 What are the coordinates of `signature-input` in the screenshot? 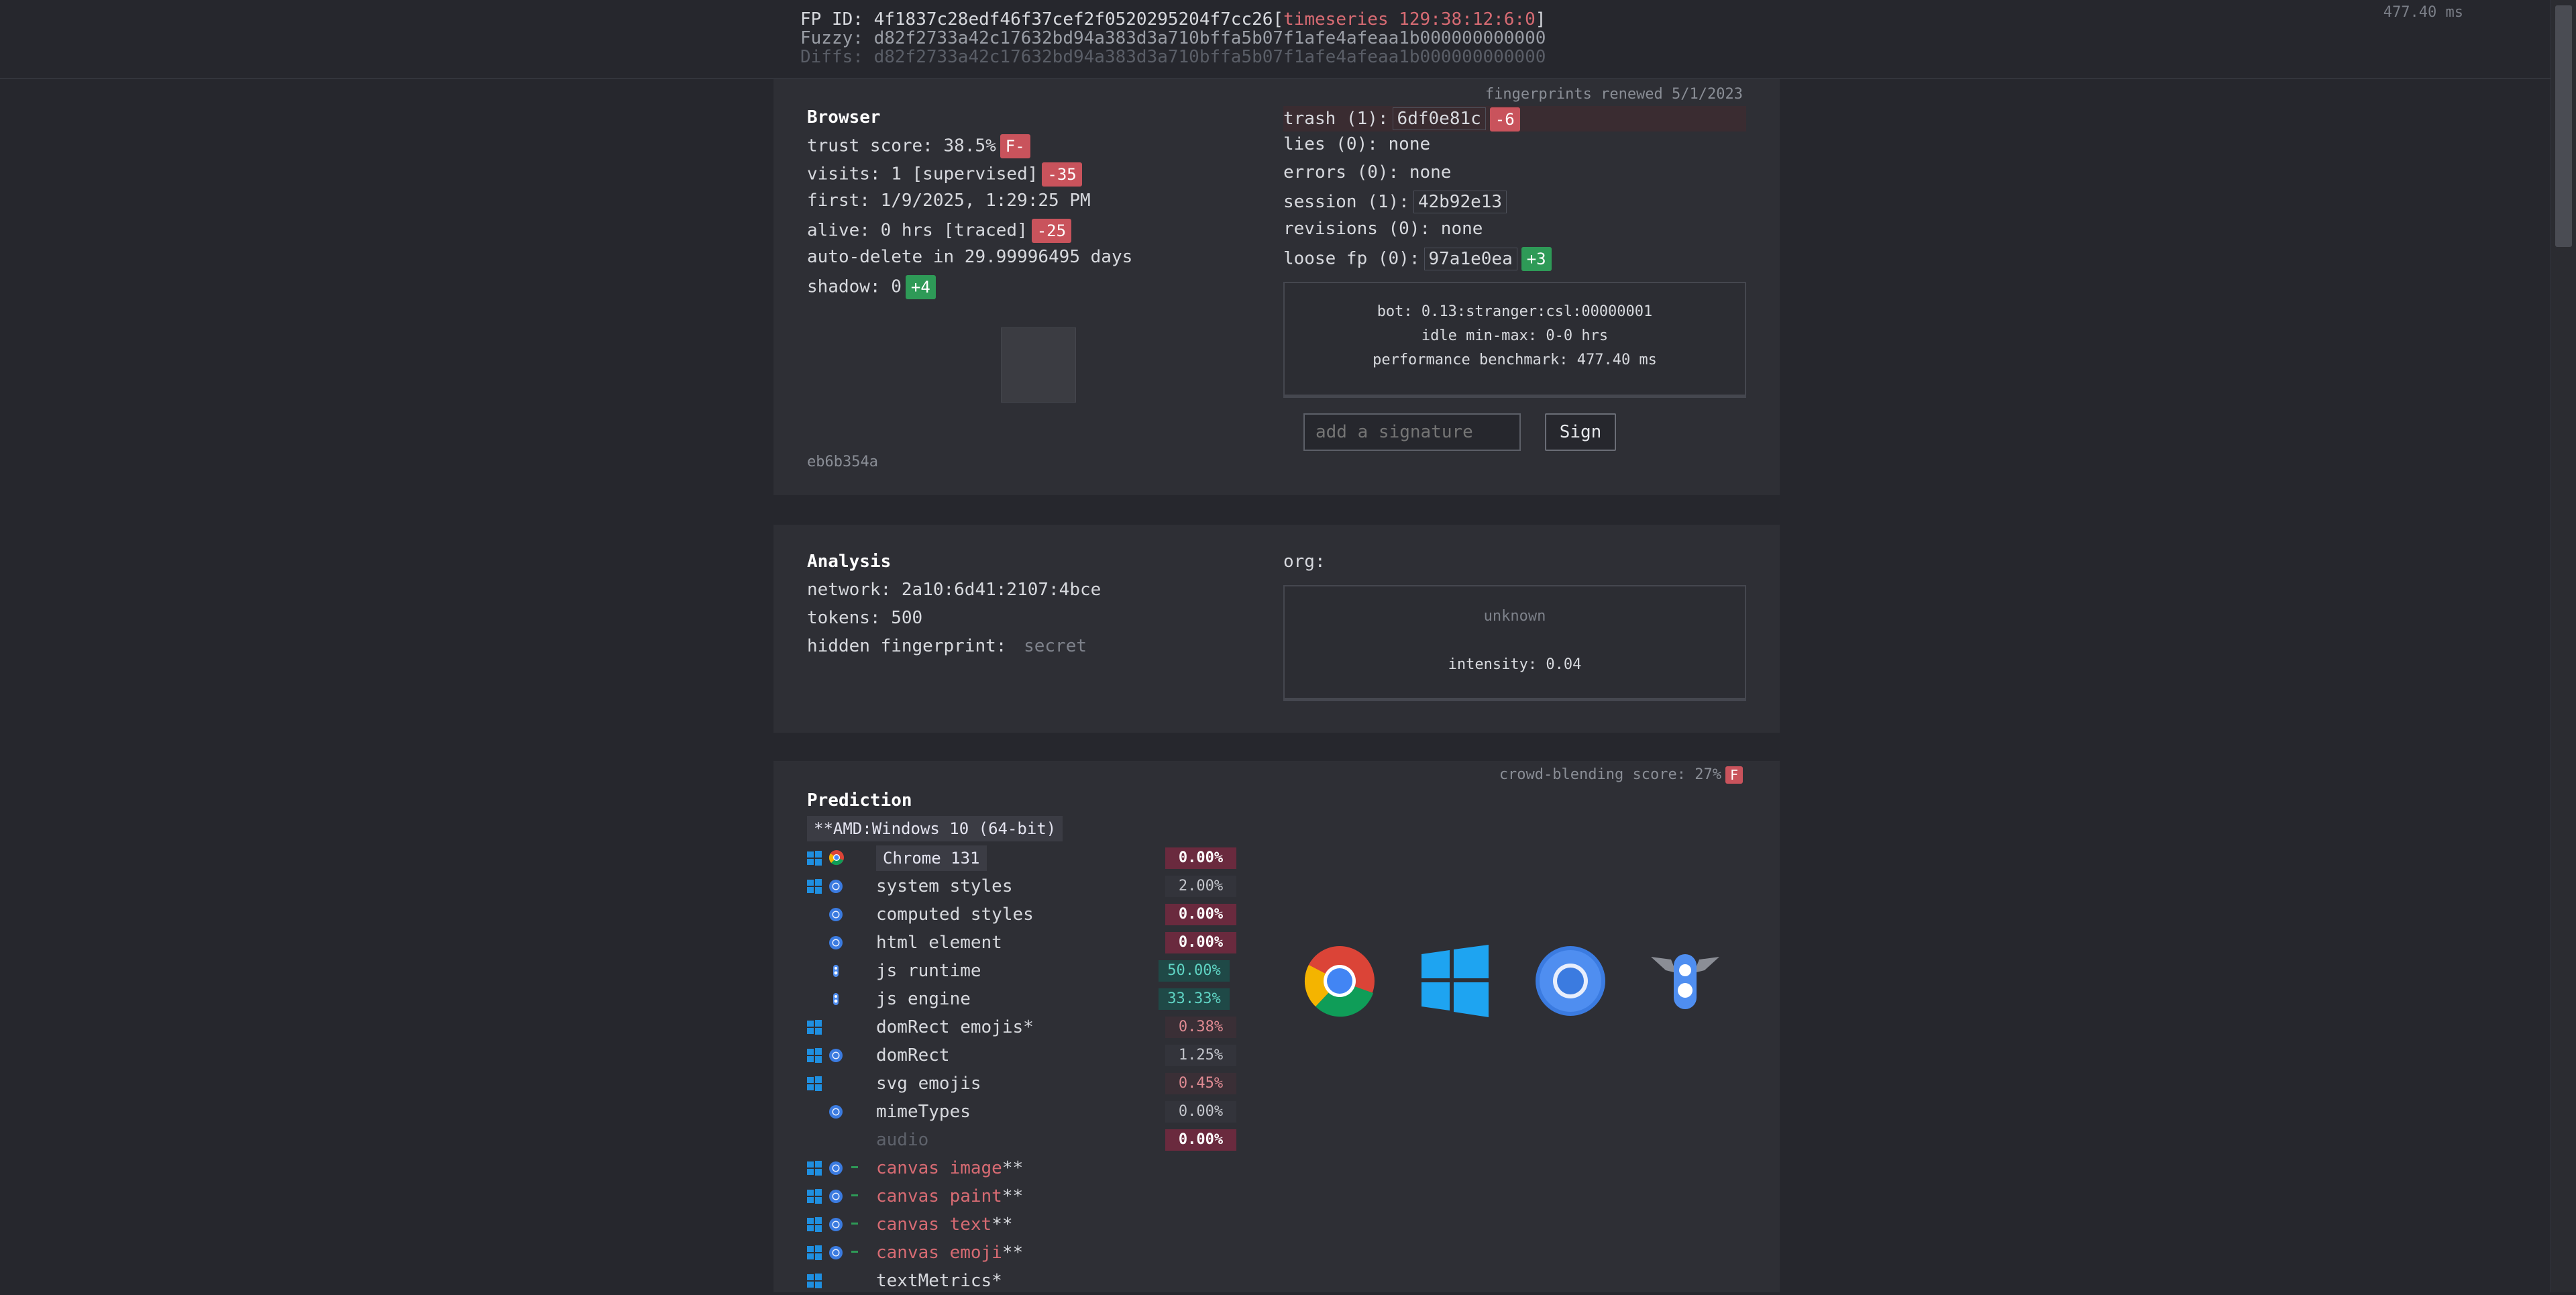 It's located at (1412, 432).